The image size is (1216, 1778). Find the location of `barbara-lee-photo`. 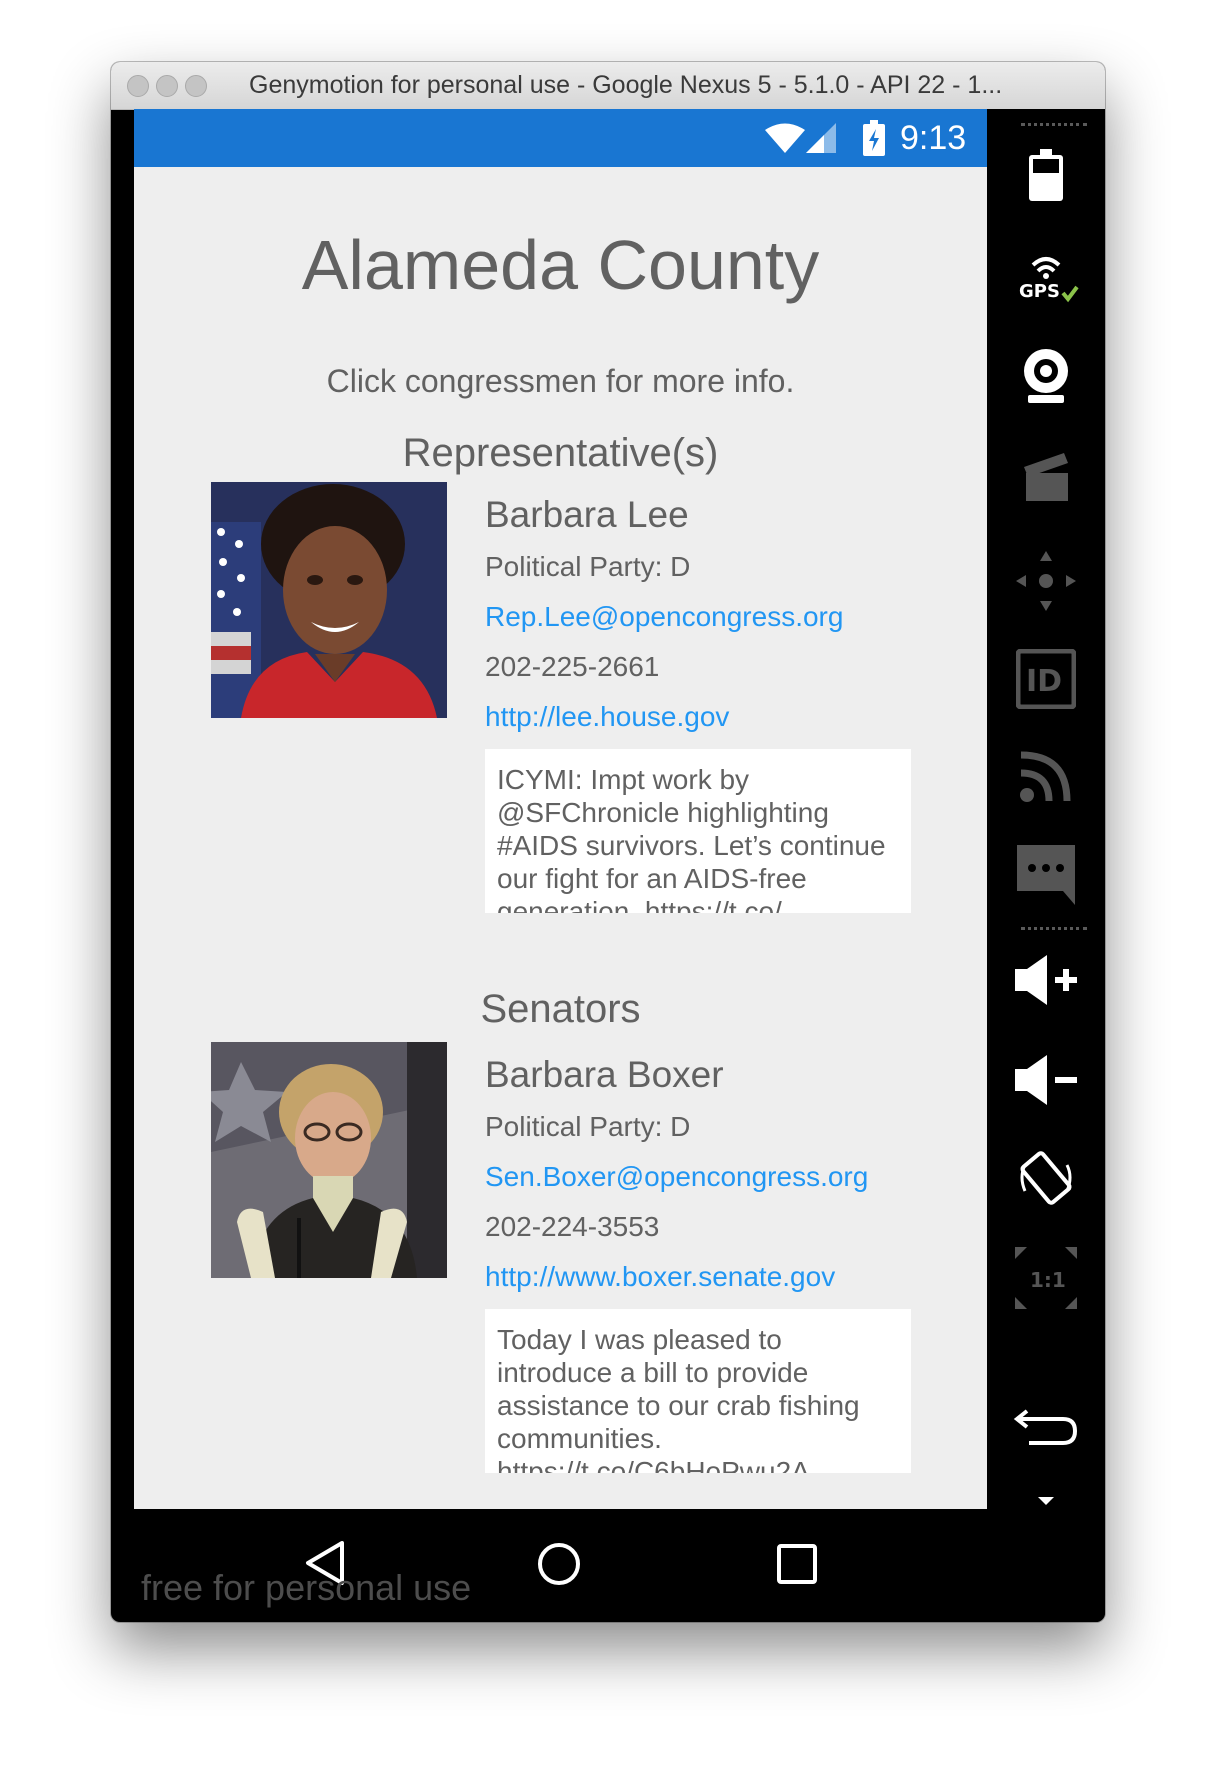

barbara-lee-photo is located at coordinates (329, 600).